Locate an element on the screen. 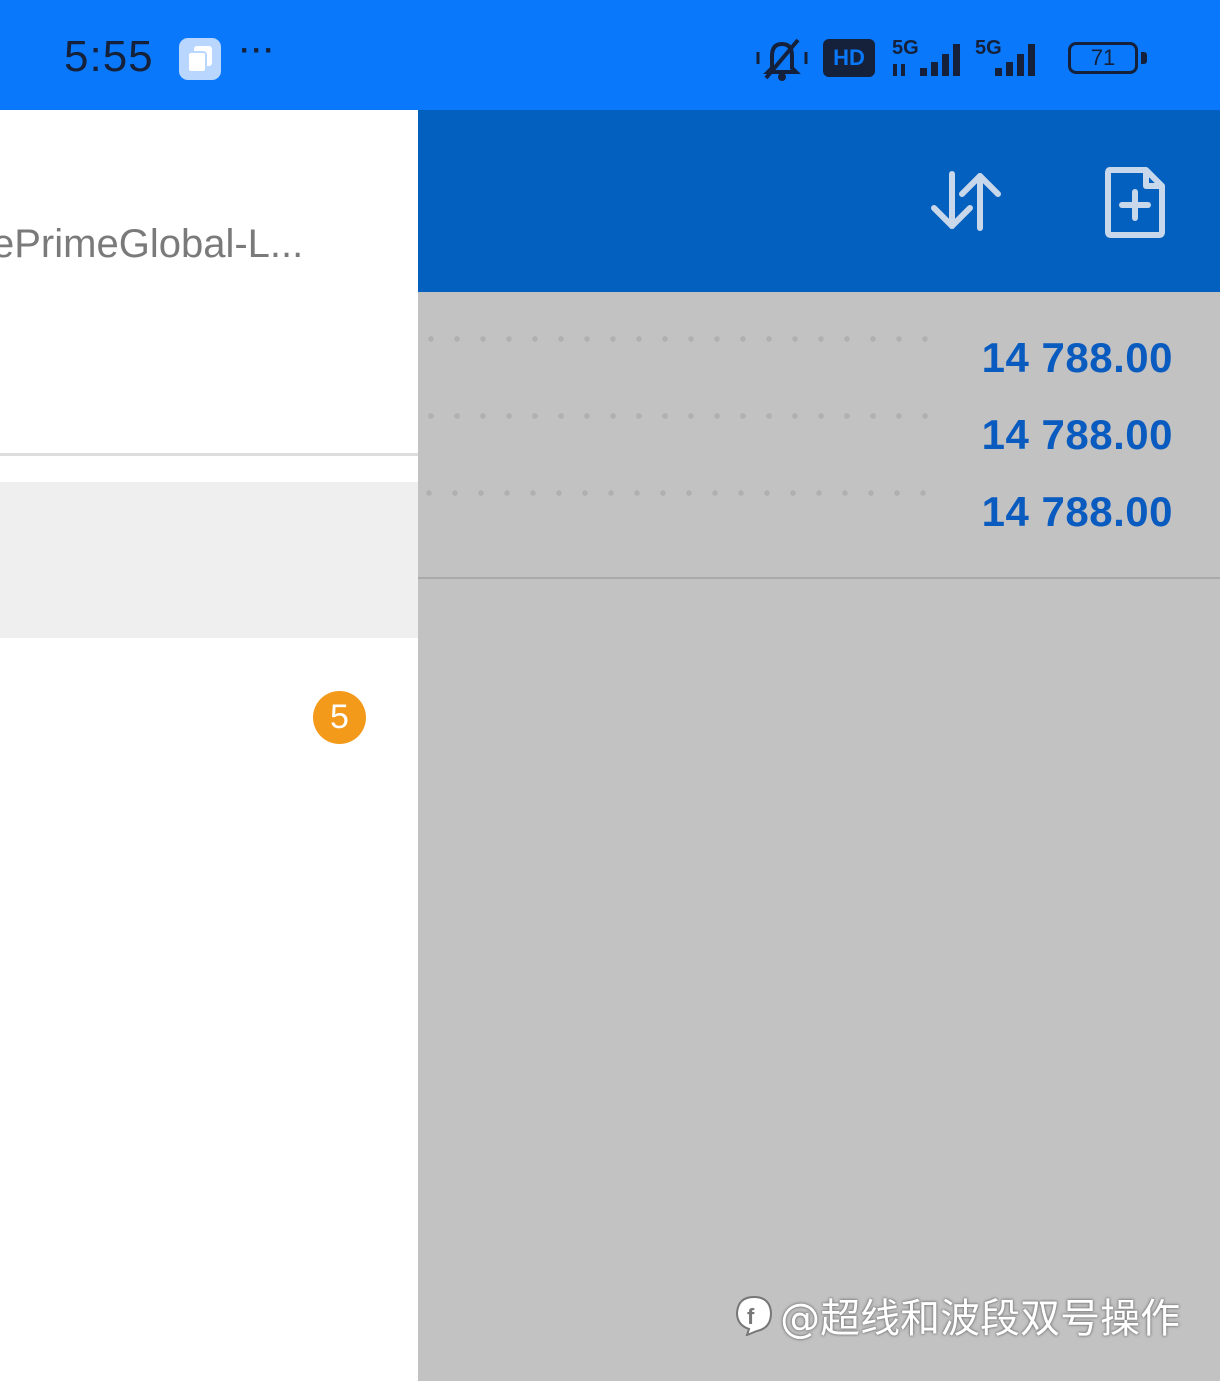  app-window-icon is located at coordinates (200, 59).